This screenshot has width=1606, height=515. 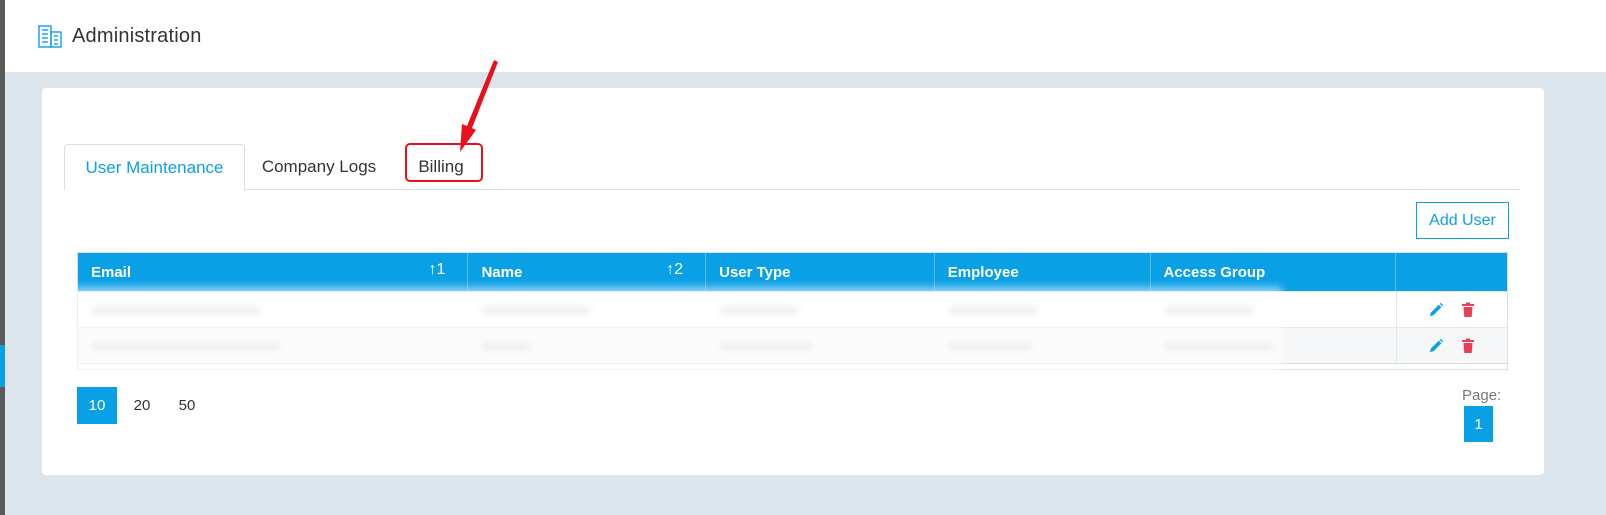 I want to click on column-header-name: Name ↑2, so click(x=587, y=272).